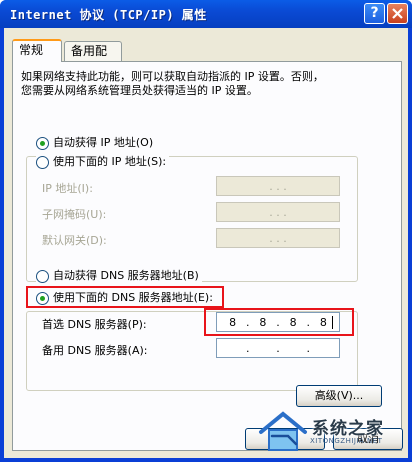 The height and width of the screenshot is (462, 412). I want to click on title-bar: Internet 协议 (TCP/IP) 属性 ?, so click(206, 14).